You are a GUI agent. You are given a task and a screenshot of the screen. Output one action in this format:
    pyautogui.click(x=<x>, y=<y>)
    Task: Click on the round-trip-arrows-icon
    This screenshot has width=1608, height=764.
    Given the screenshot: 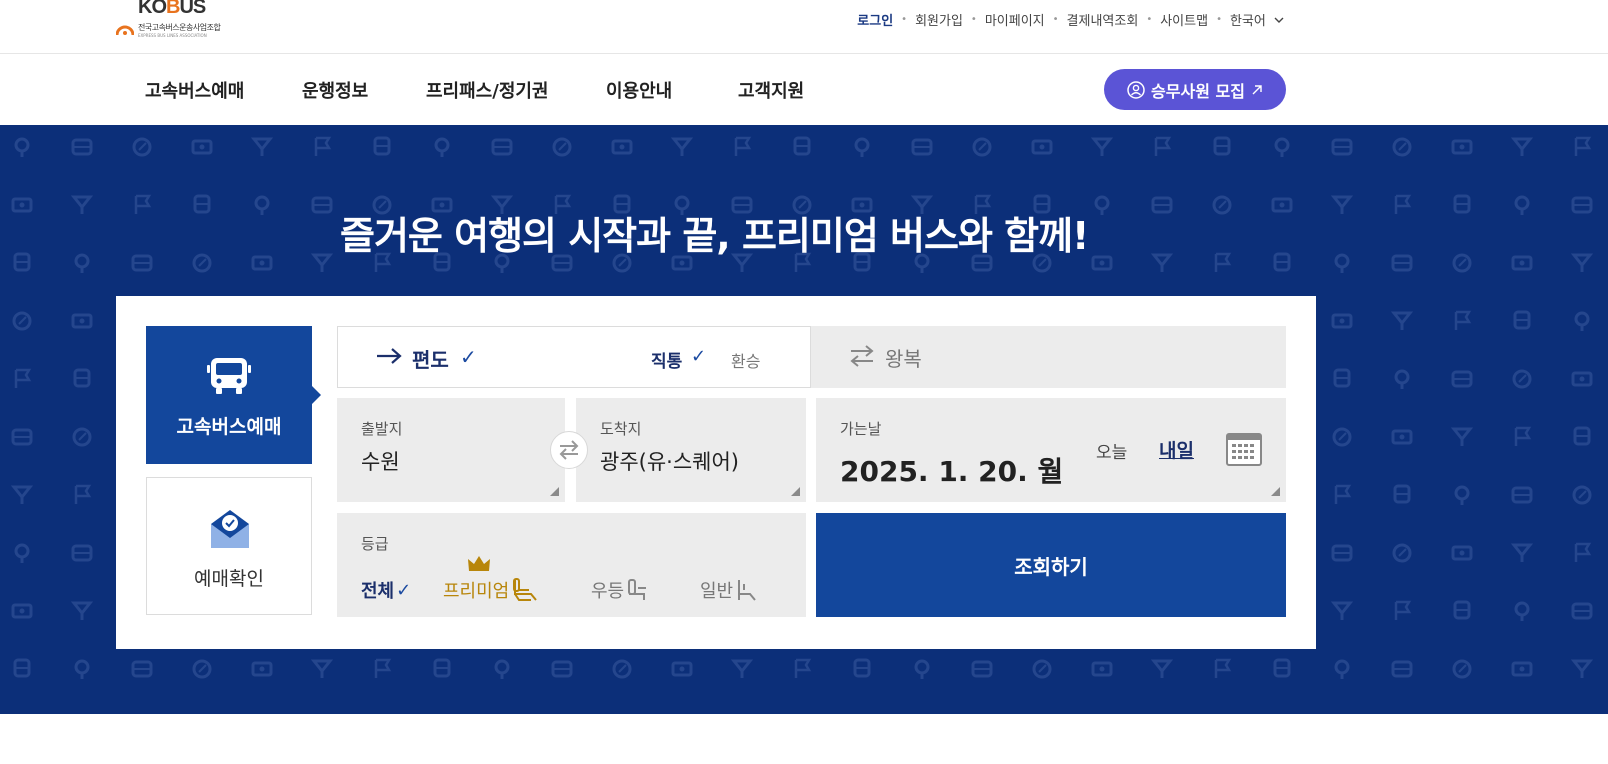 What is the action you would take?
    pyautogui.click(x=862, y=356)
    